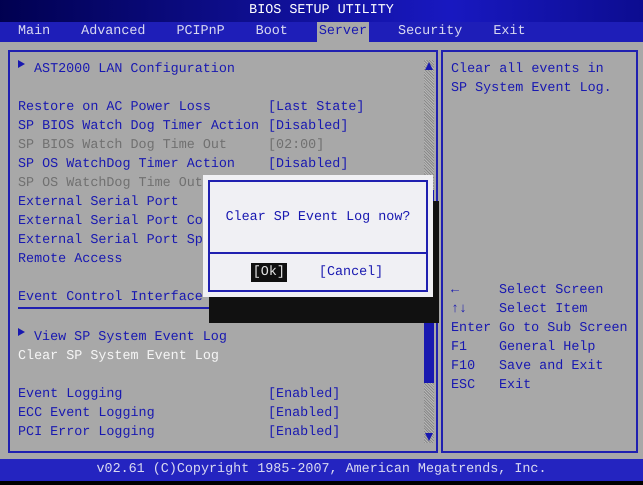 The image size is (643, 485). Describe the element at coordinates (143, 413) in the screenshot. I see `setting-label: ECC Event Logging` at that location.